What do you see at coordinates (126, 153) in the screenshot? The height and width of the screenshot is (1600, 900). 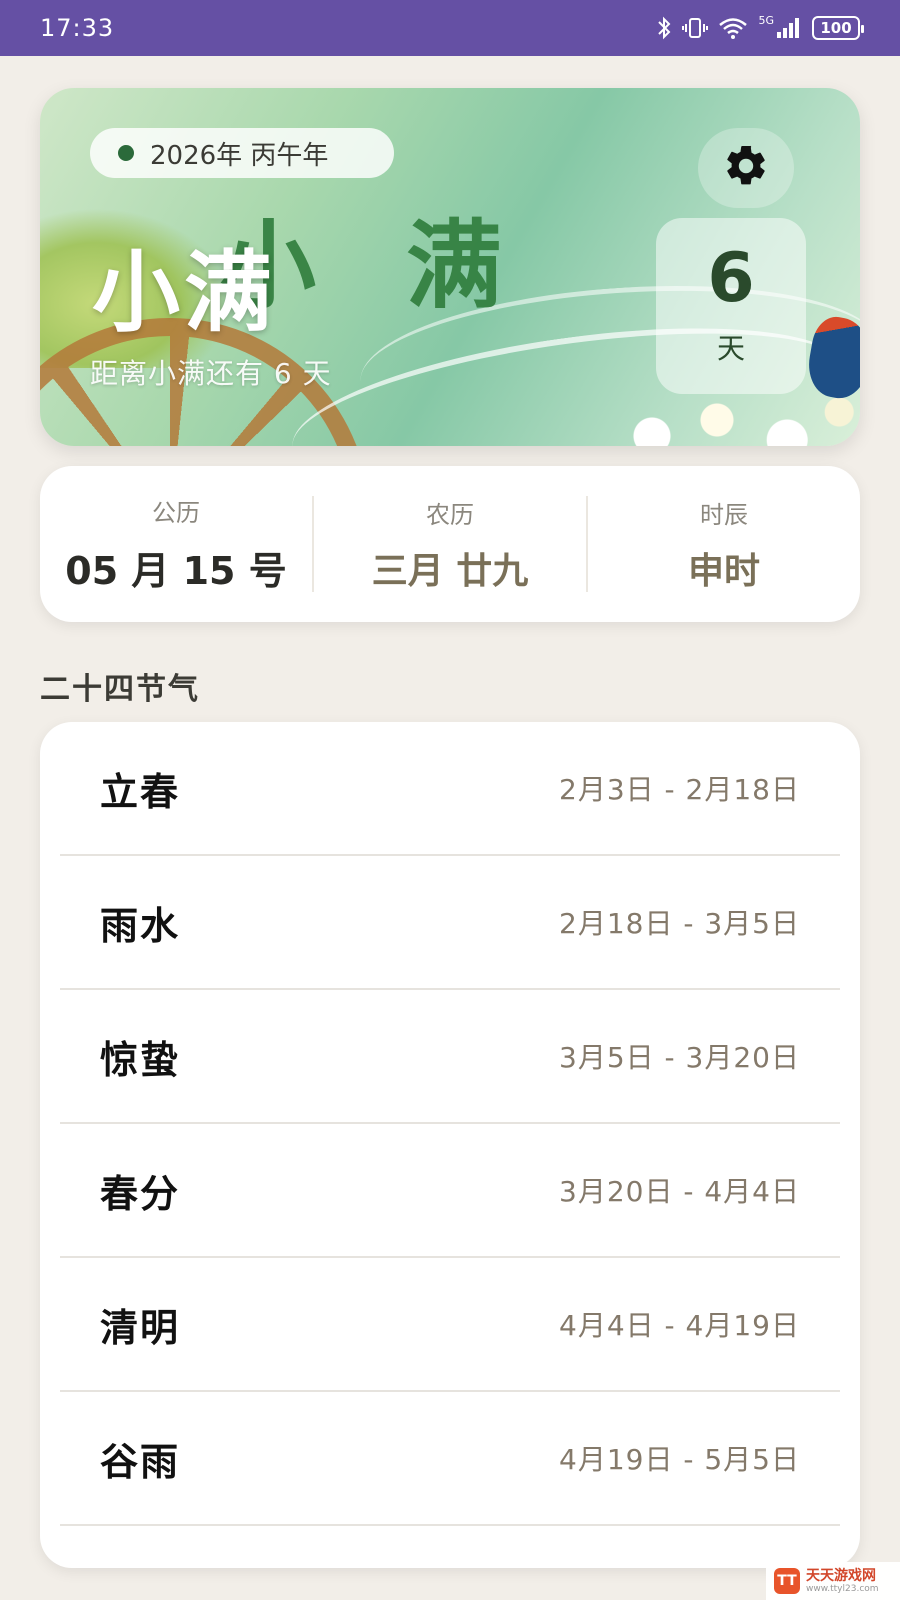 I see `year-dot-icon` at bounding box center [126, 153].